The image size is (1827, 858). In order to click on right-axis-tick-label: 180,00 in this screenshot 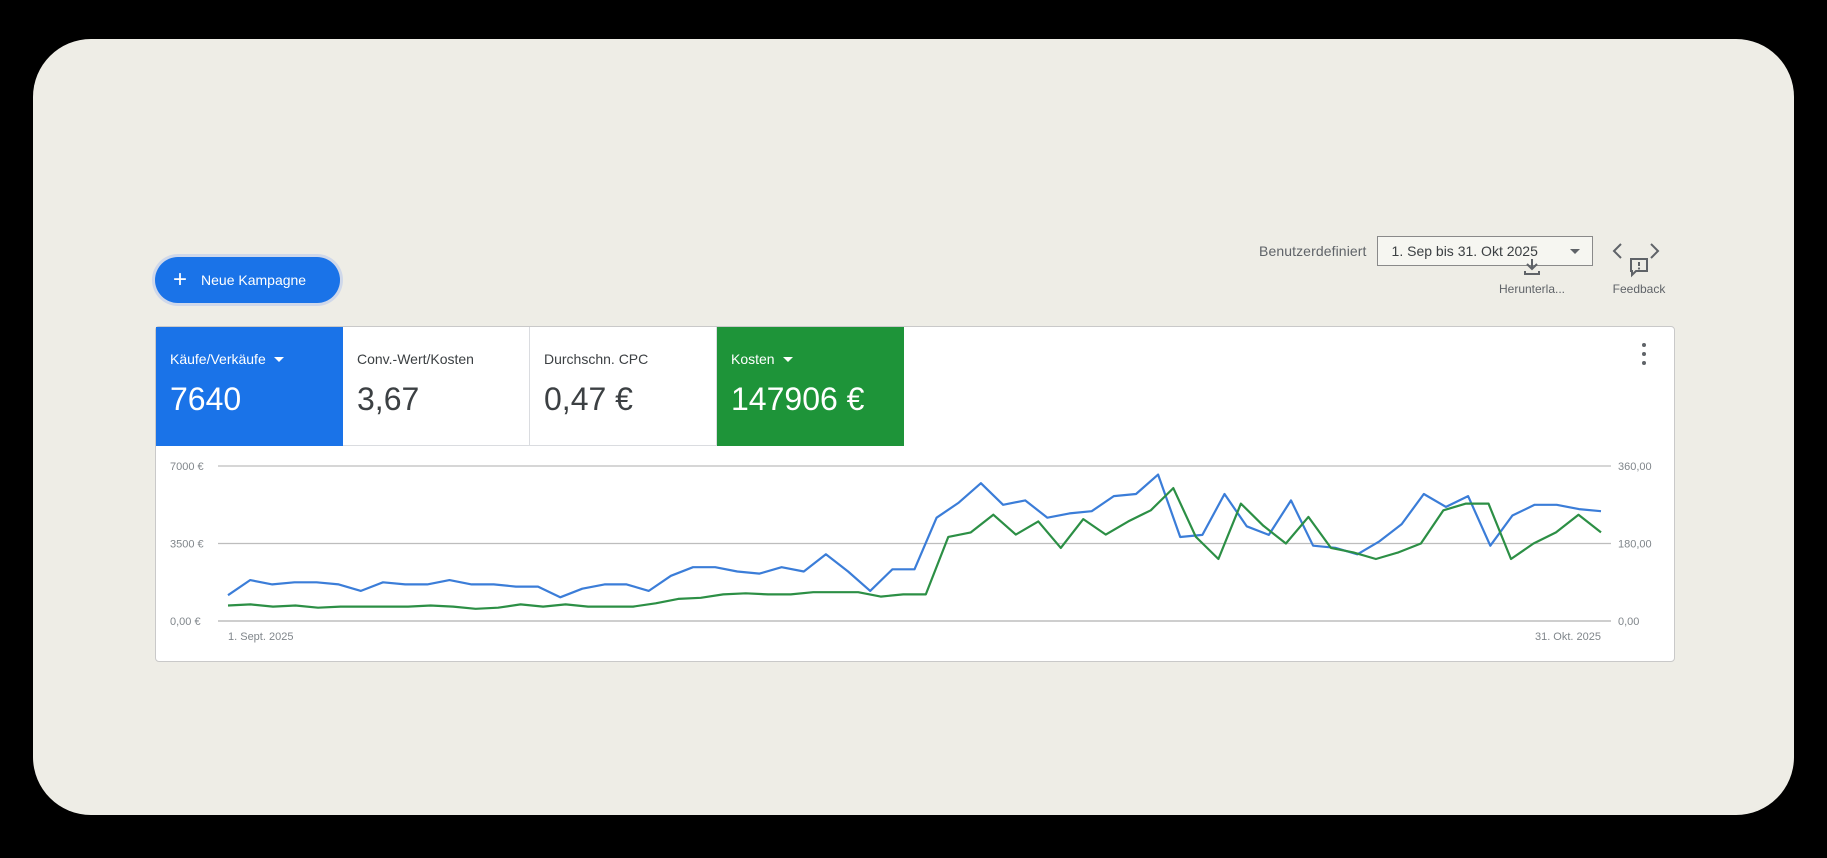, I will do `click(1635, 545)`.